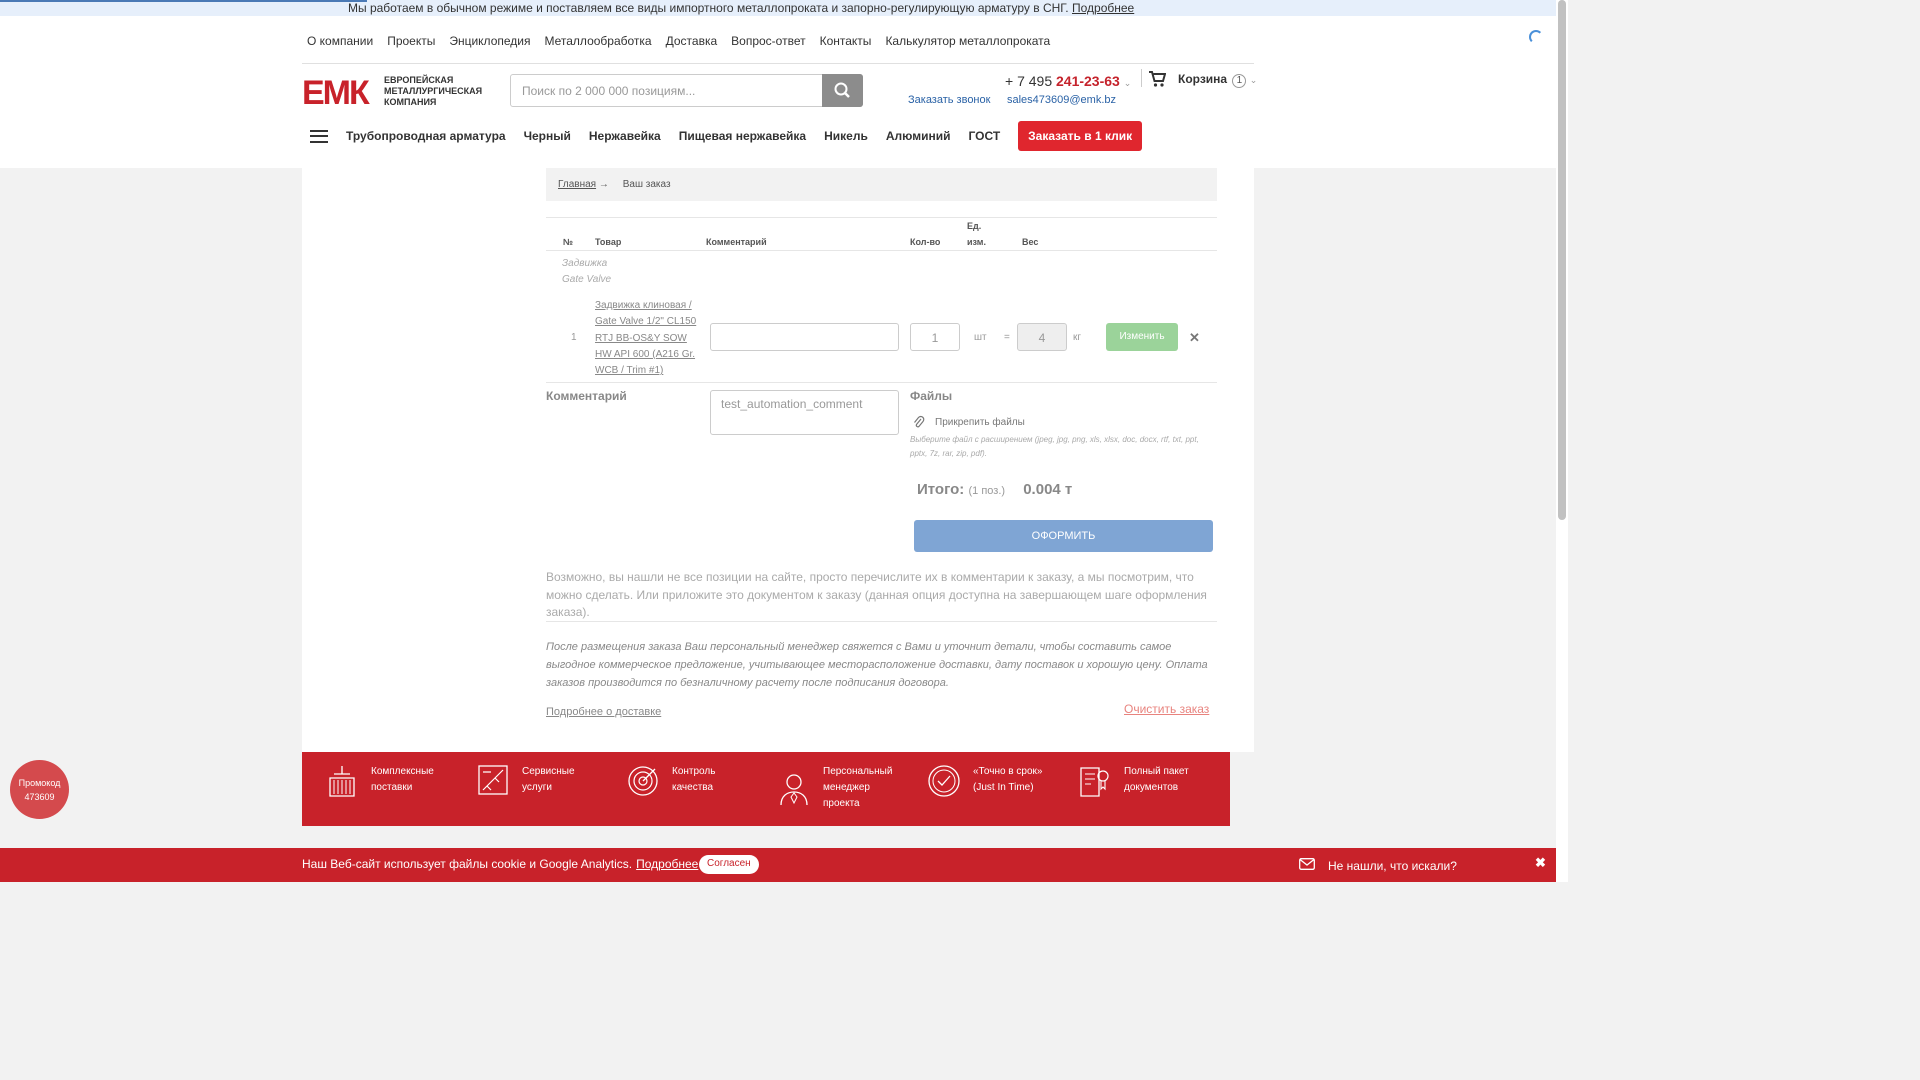 This screenshot has width=1920, height=1080. Describe the element at coordinates (1562, 260) in the screenshot. I see `scrollbar-thumb` at that location.